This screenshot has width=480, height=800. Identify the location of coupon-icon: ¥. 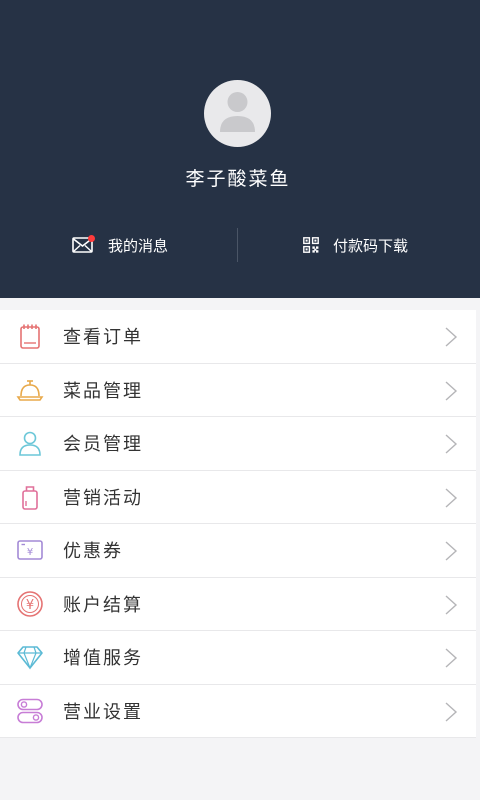
(30, 550).